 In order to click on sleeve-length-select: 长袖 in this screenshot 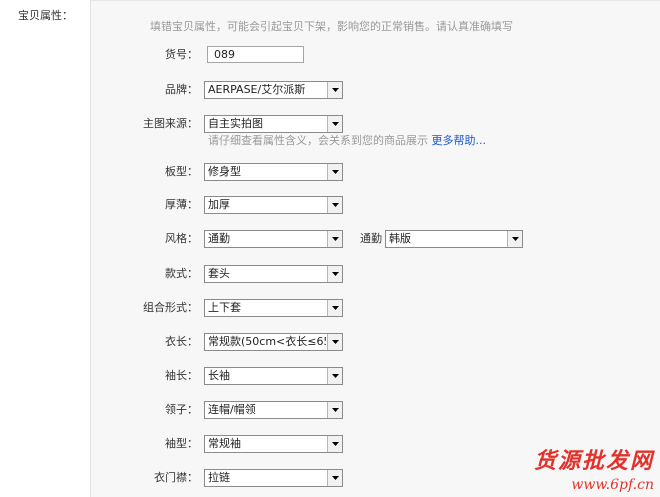, I will do `click(273, 376)`.